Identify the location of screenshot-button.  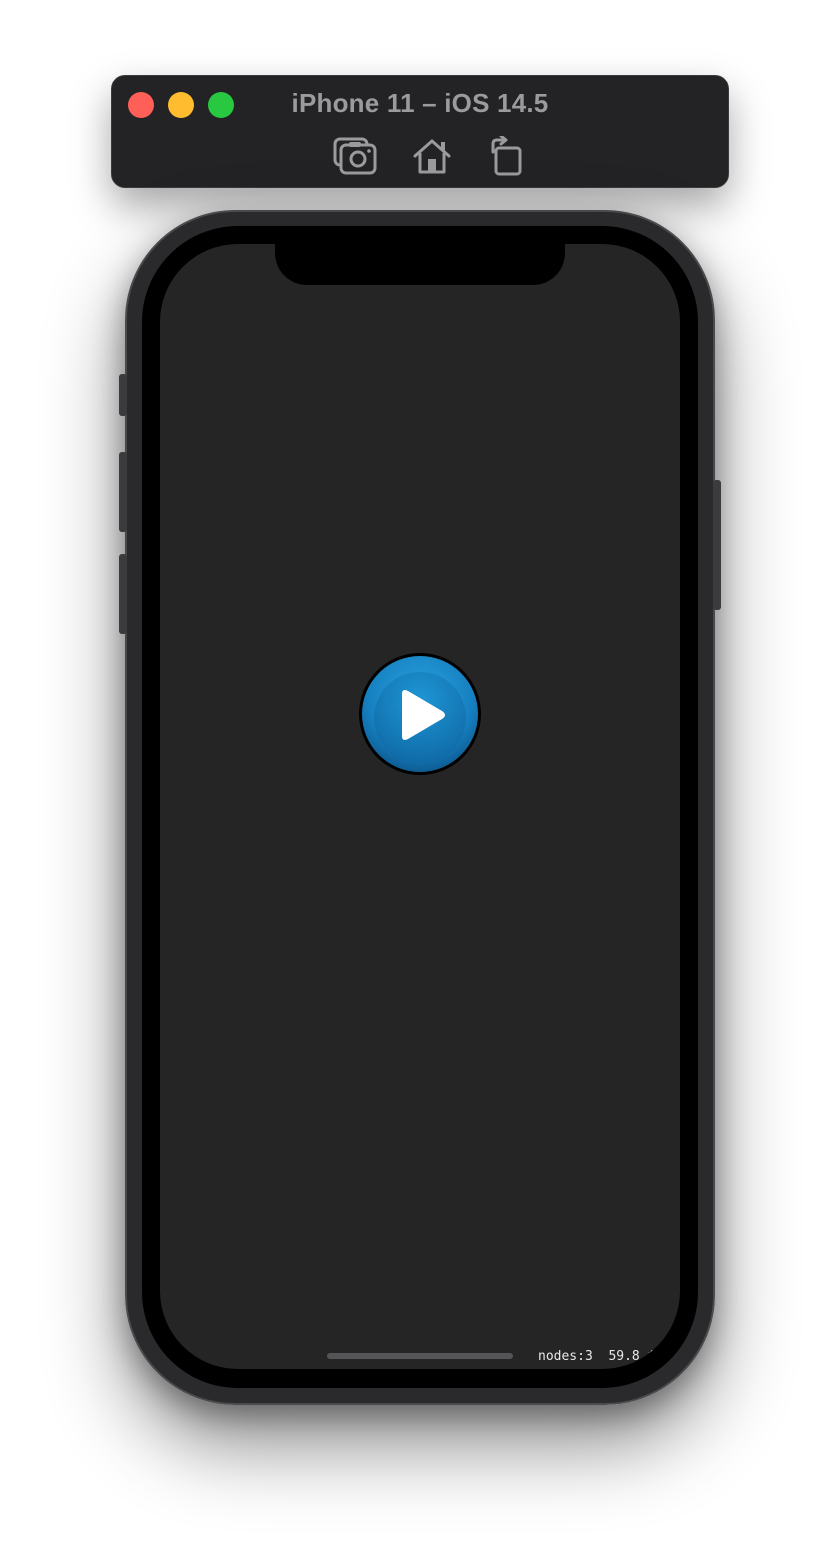
(355, 156).